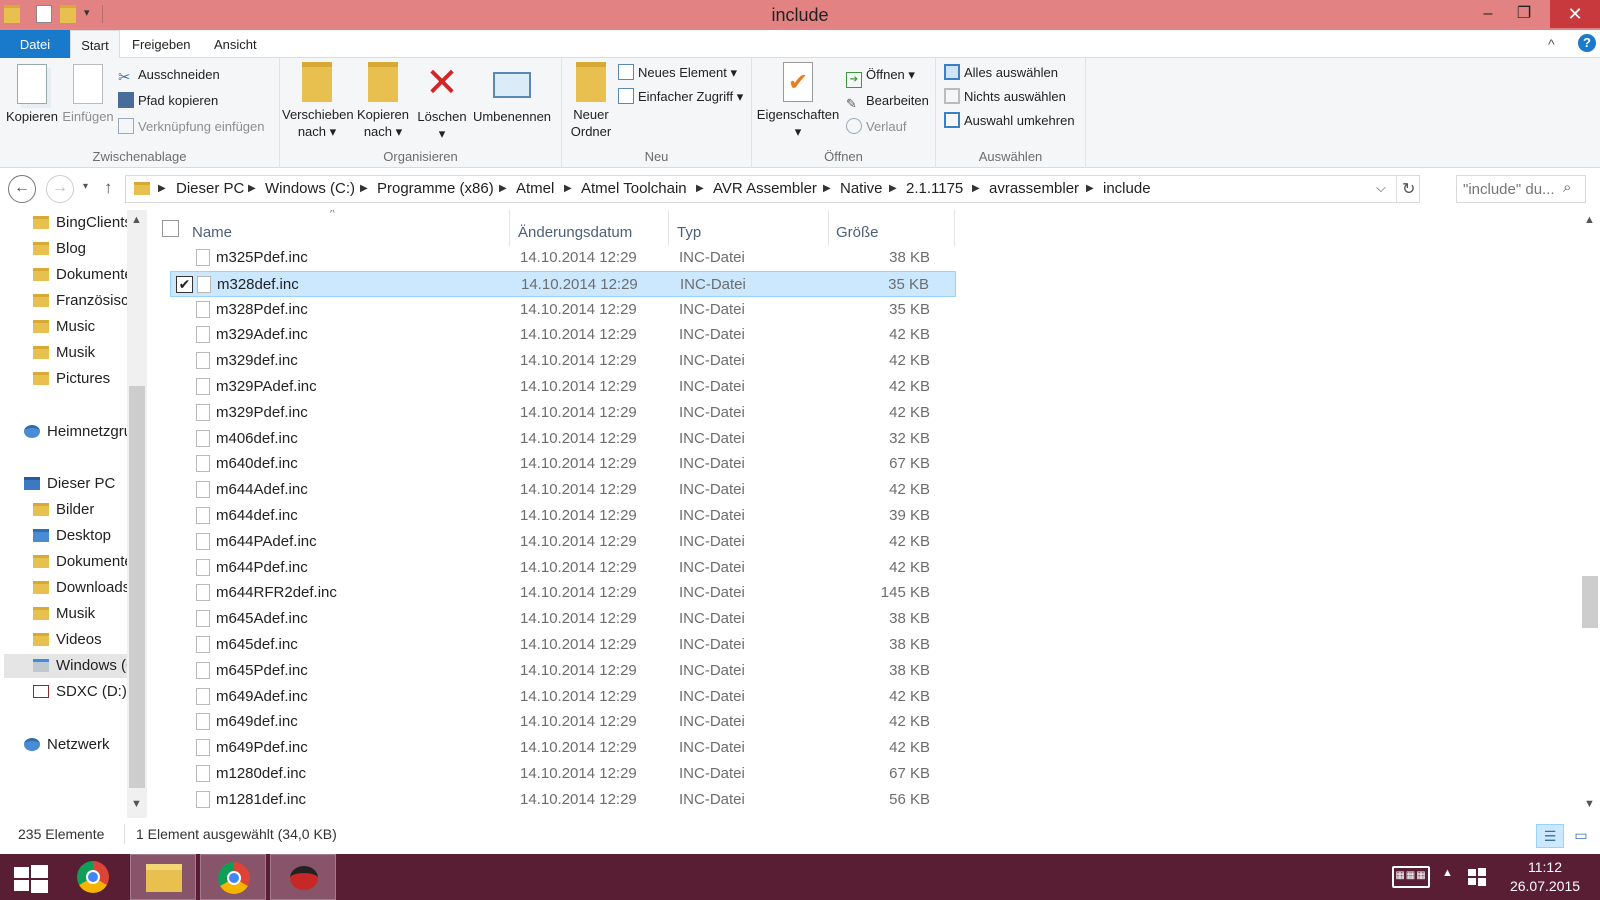  Describe the element at coordinates (80, 327) in the screenshot. I see `sidebar-item-music: Music` at that location.